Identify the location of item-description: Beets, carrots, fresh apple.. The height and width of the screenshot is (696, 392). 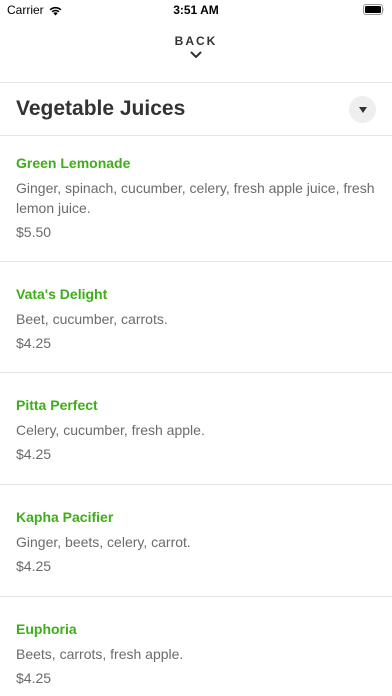
(100, 654).